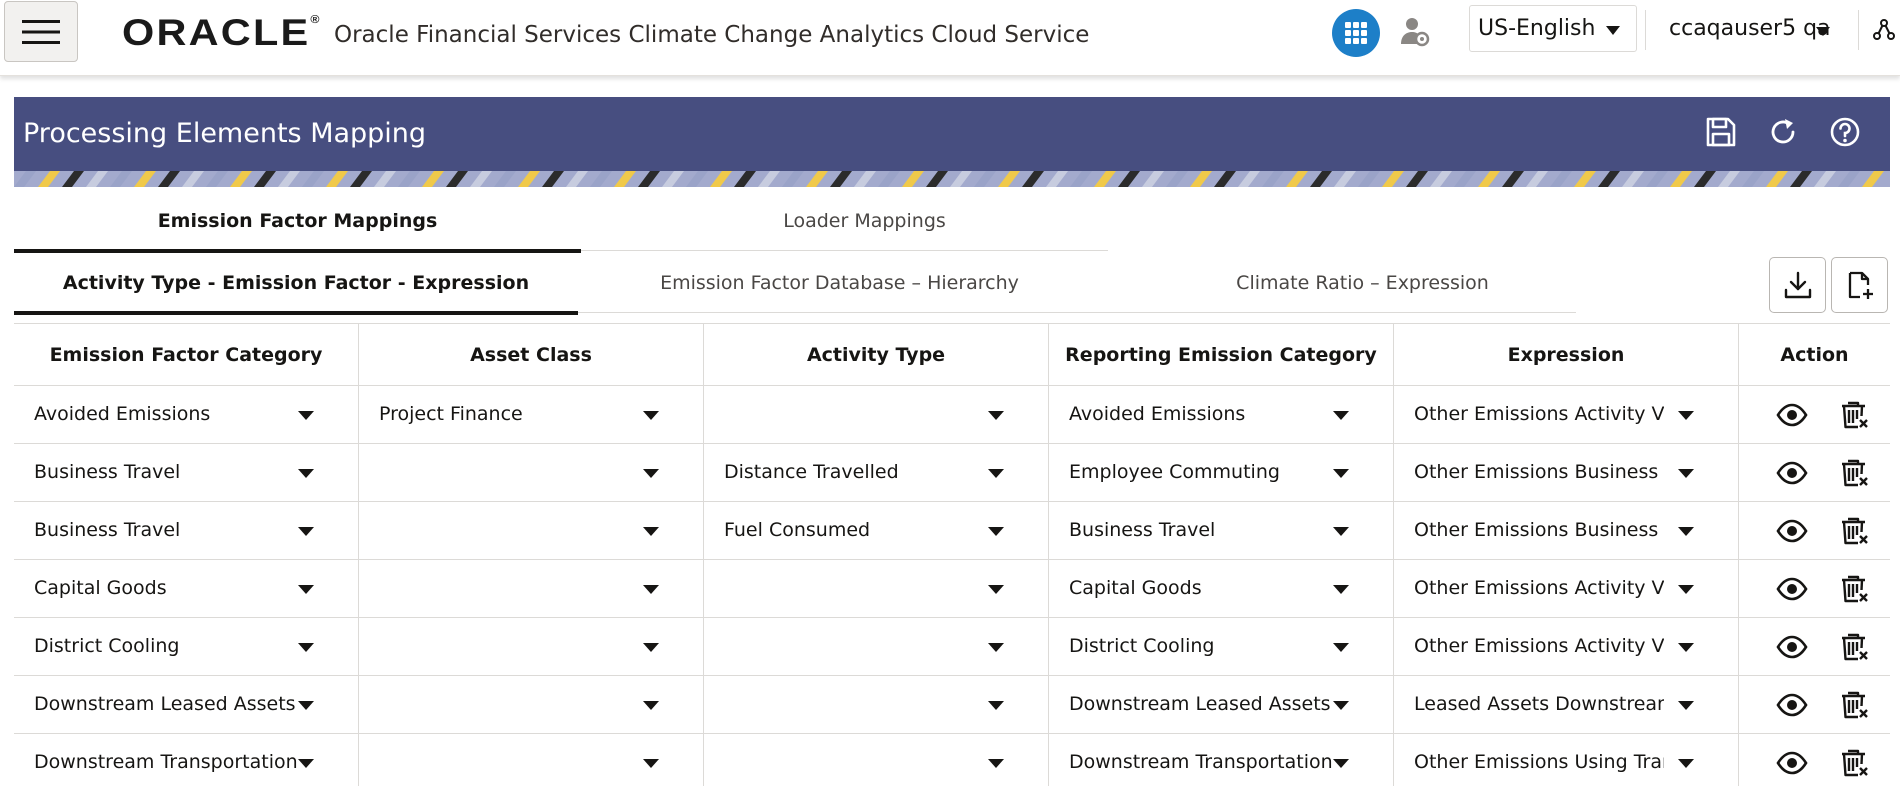 Image resolution: width=1900 pixels, height=786 pixels. What do you see at coordinates (531, 355) in the screenshot?
I see `column-header: Asset Class` at bounding box center [531, 355].